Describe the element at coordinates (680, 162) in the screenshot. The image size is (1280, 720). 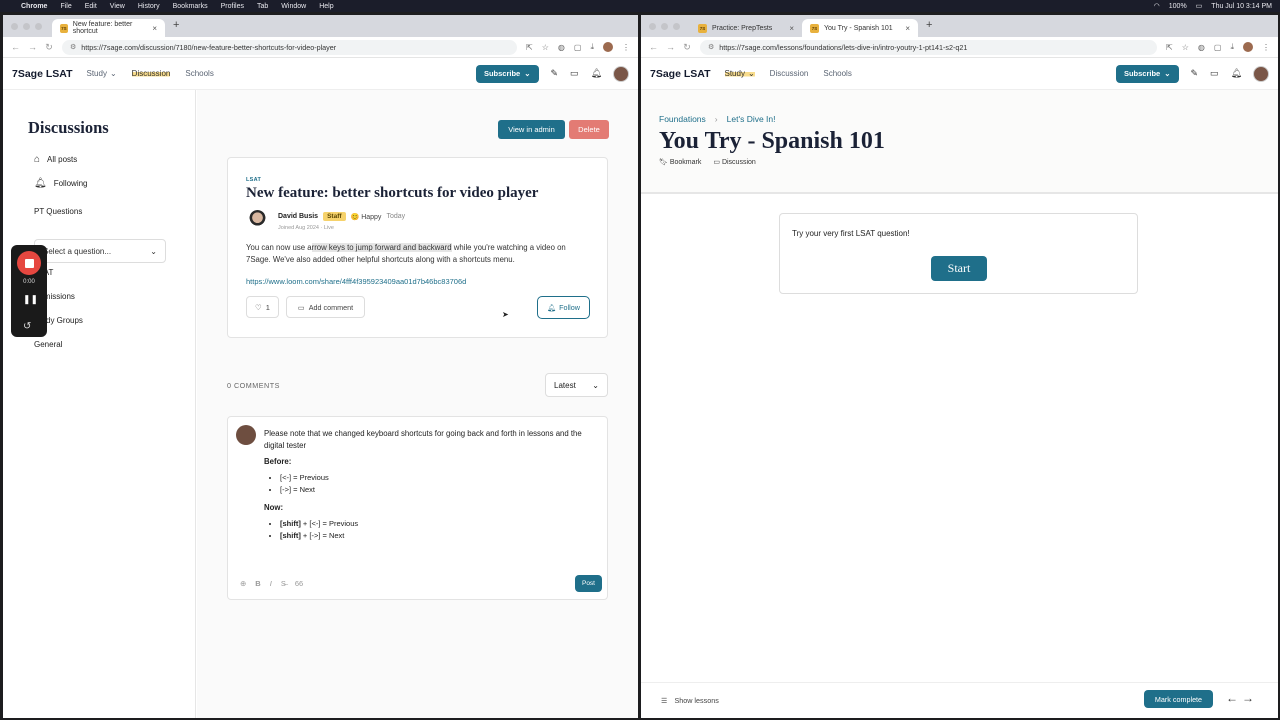
I see `bookmark-button: 🔖︎ Bookmark` at that location.